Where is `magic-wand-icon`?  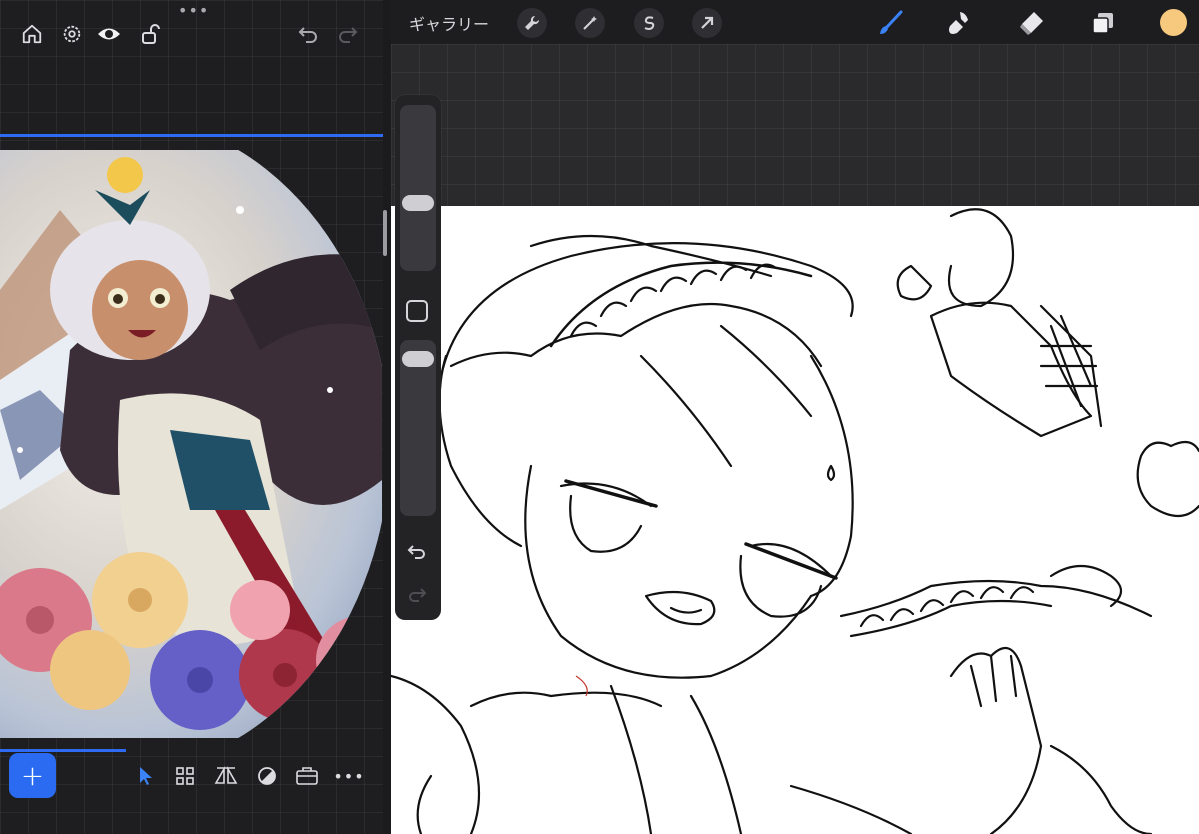
magic-wand-icon is located at coordinates (590, 23).